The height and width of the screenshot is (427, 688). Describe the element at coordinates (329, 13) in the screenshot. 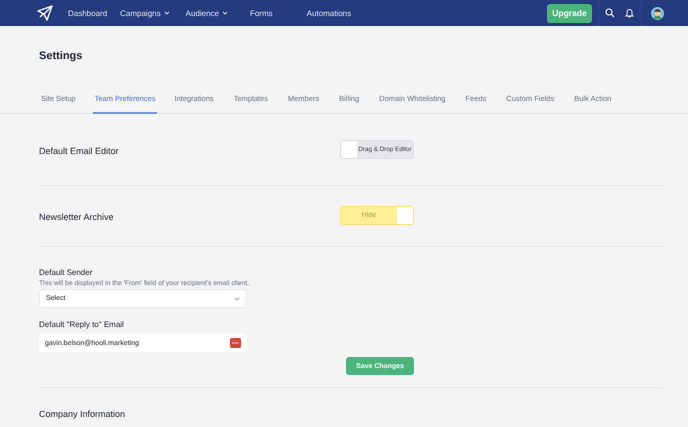

I see `nav-link: Automations` at that location.